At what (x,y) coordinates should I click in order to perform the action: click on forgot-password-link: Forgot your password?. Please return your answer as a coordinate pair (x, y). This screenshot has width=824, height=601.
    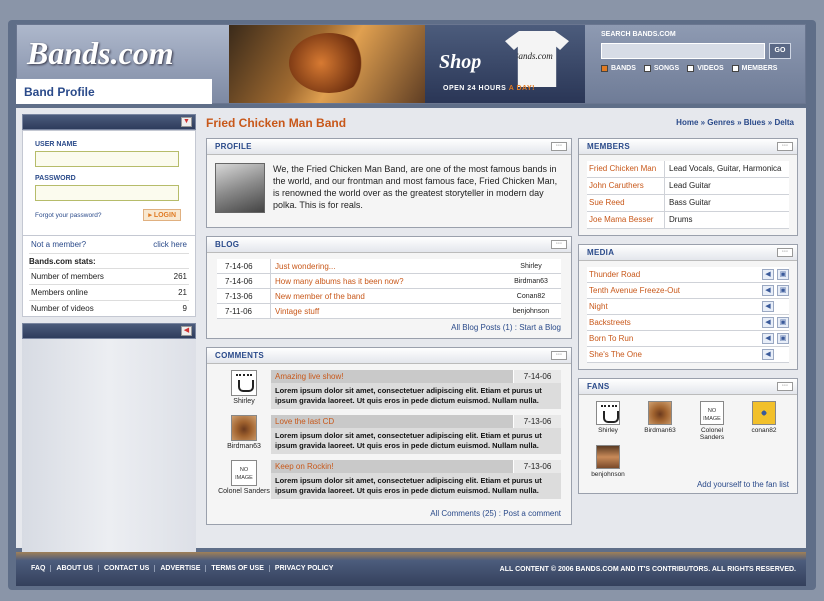
    Looking at the image, I should click on (68, 215).